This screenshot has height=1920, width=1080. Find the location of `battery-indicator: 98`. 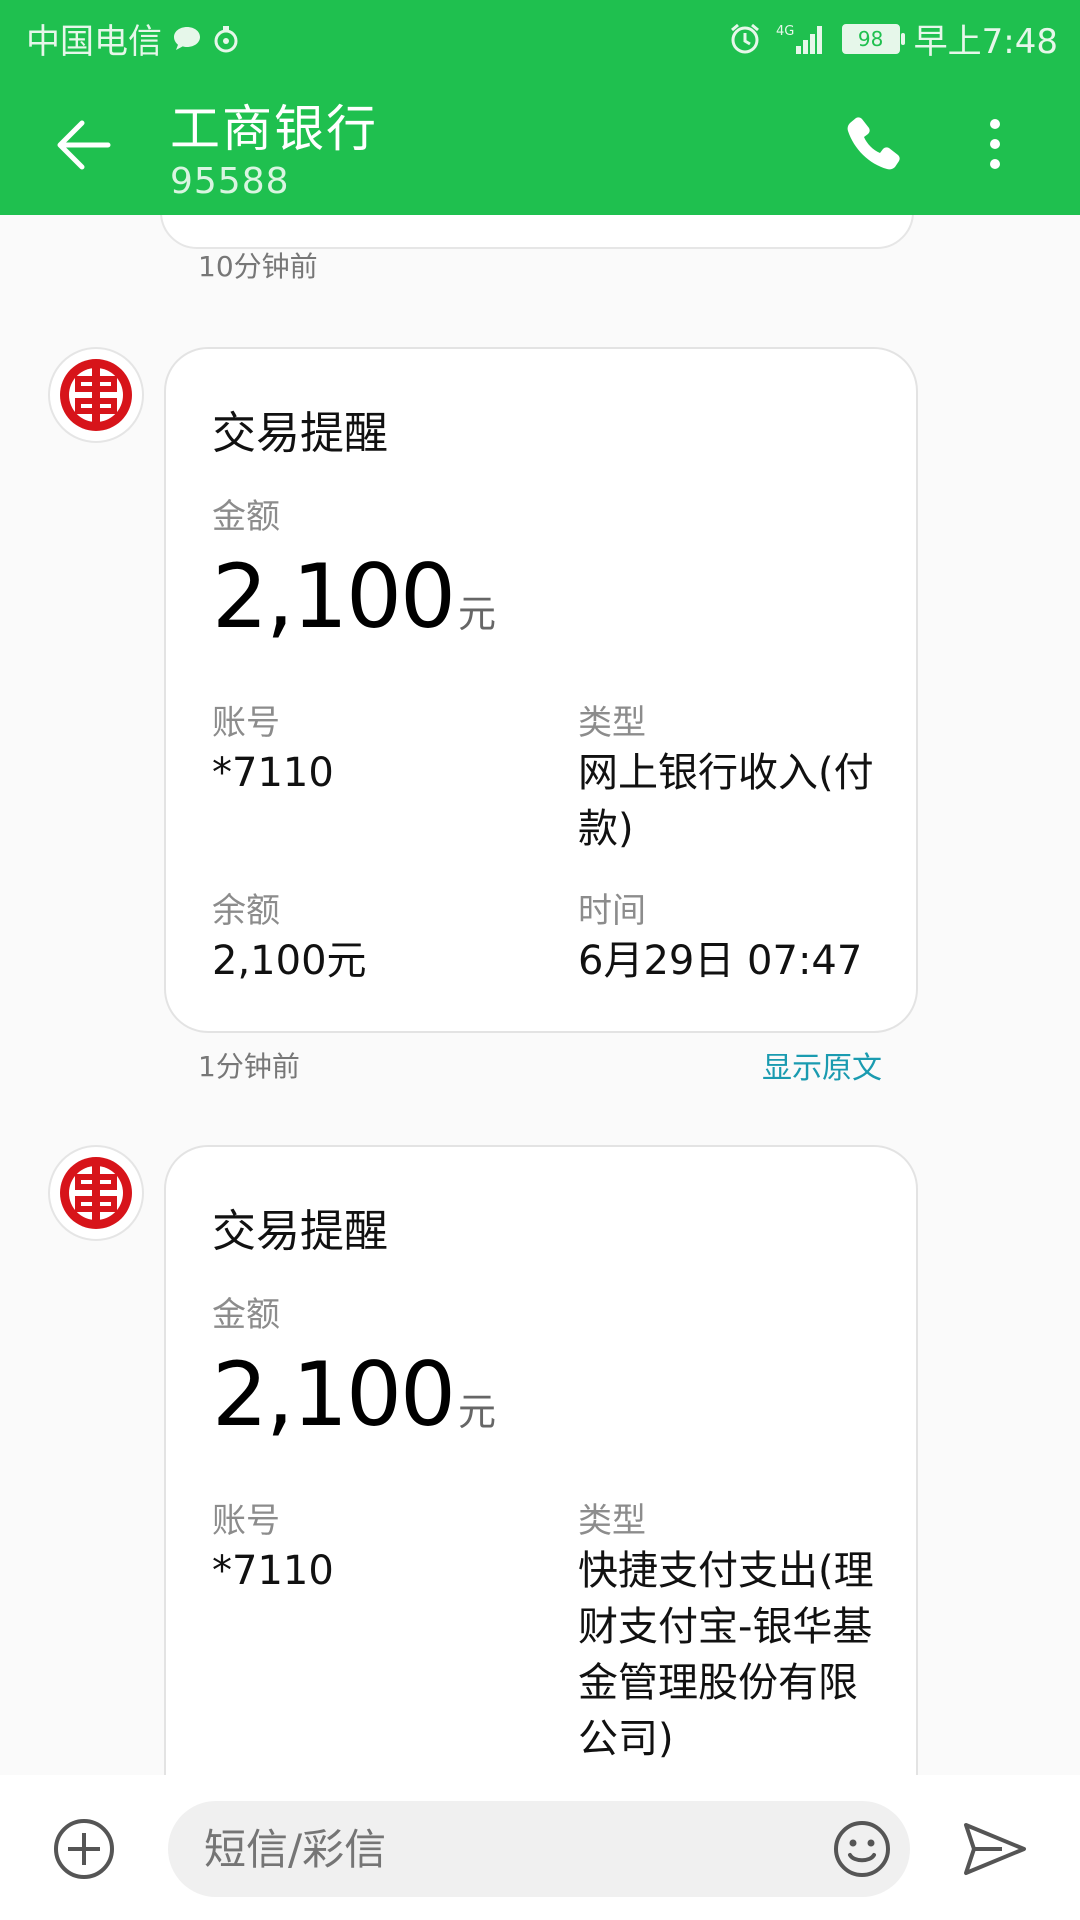

battery-indicator: 98 is located at coordinates (873, 38).